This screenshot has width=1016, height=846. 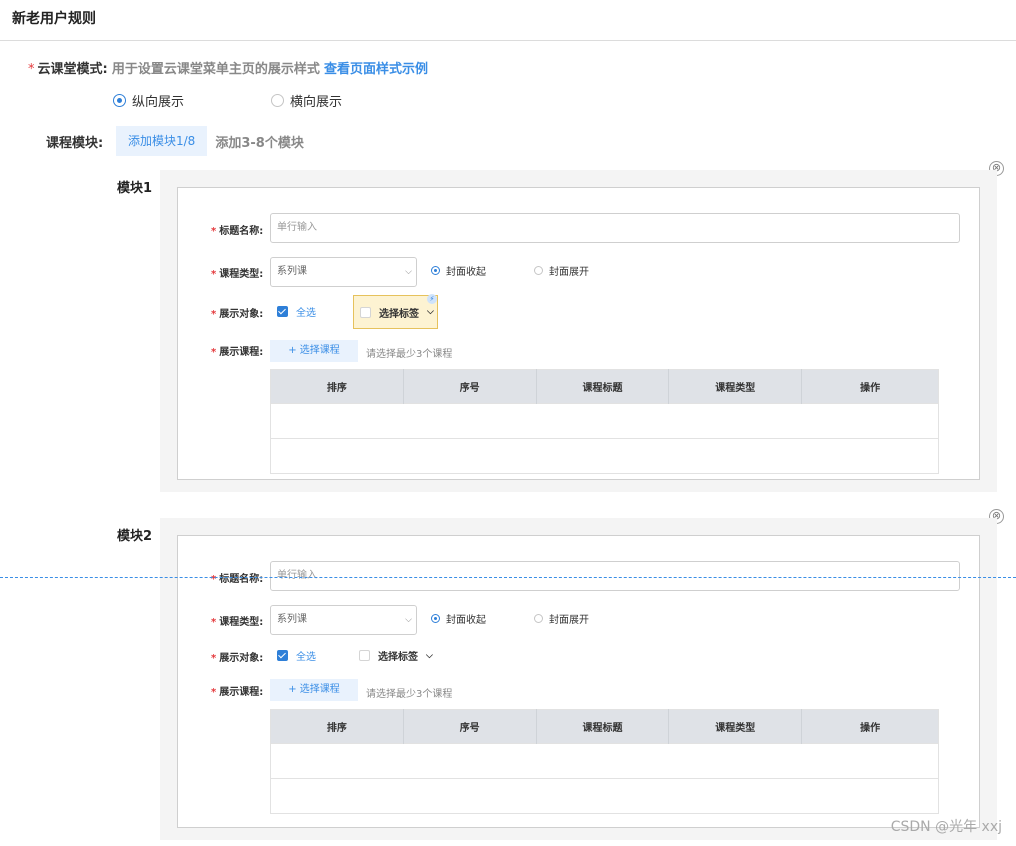 I want to click on add-module-hint: 添加3-8个模块, so click(x=259, y=143).